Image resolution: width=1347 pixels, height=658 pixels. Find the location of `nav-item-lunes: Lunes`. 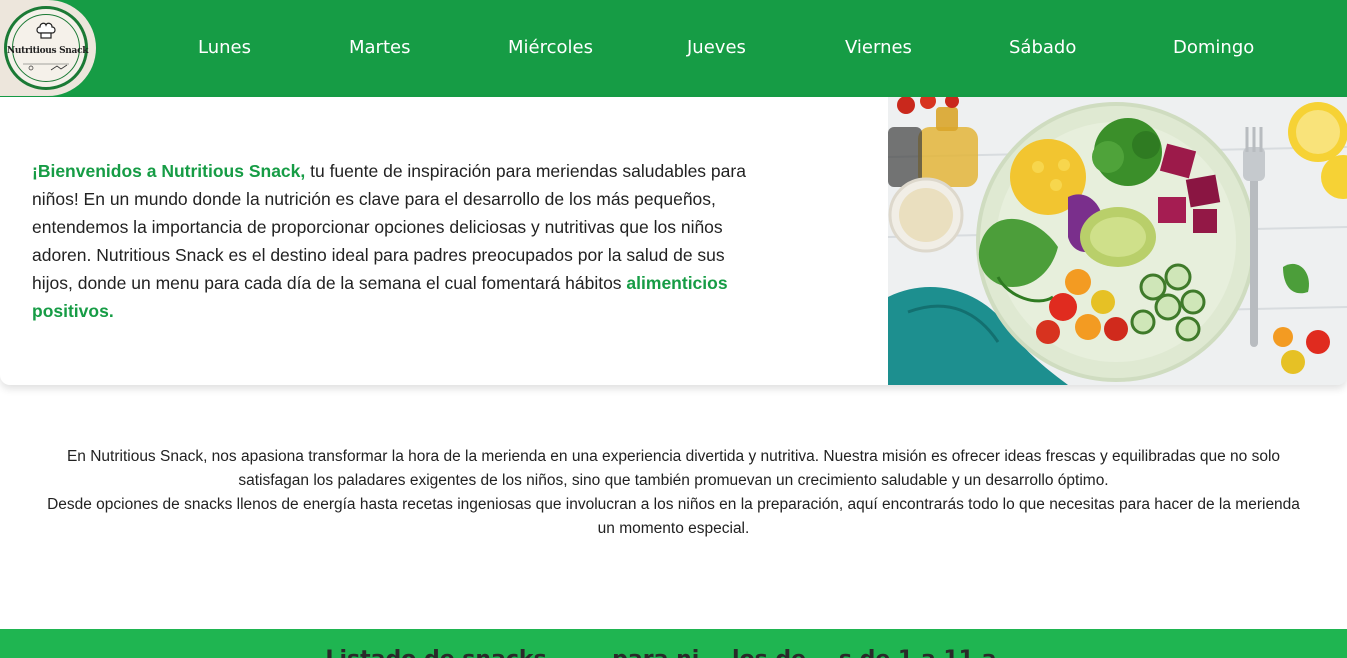

nav-item-lunes: Lunes is located at coordinates (224, 49).